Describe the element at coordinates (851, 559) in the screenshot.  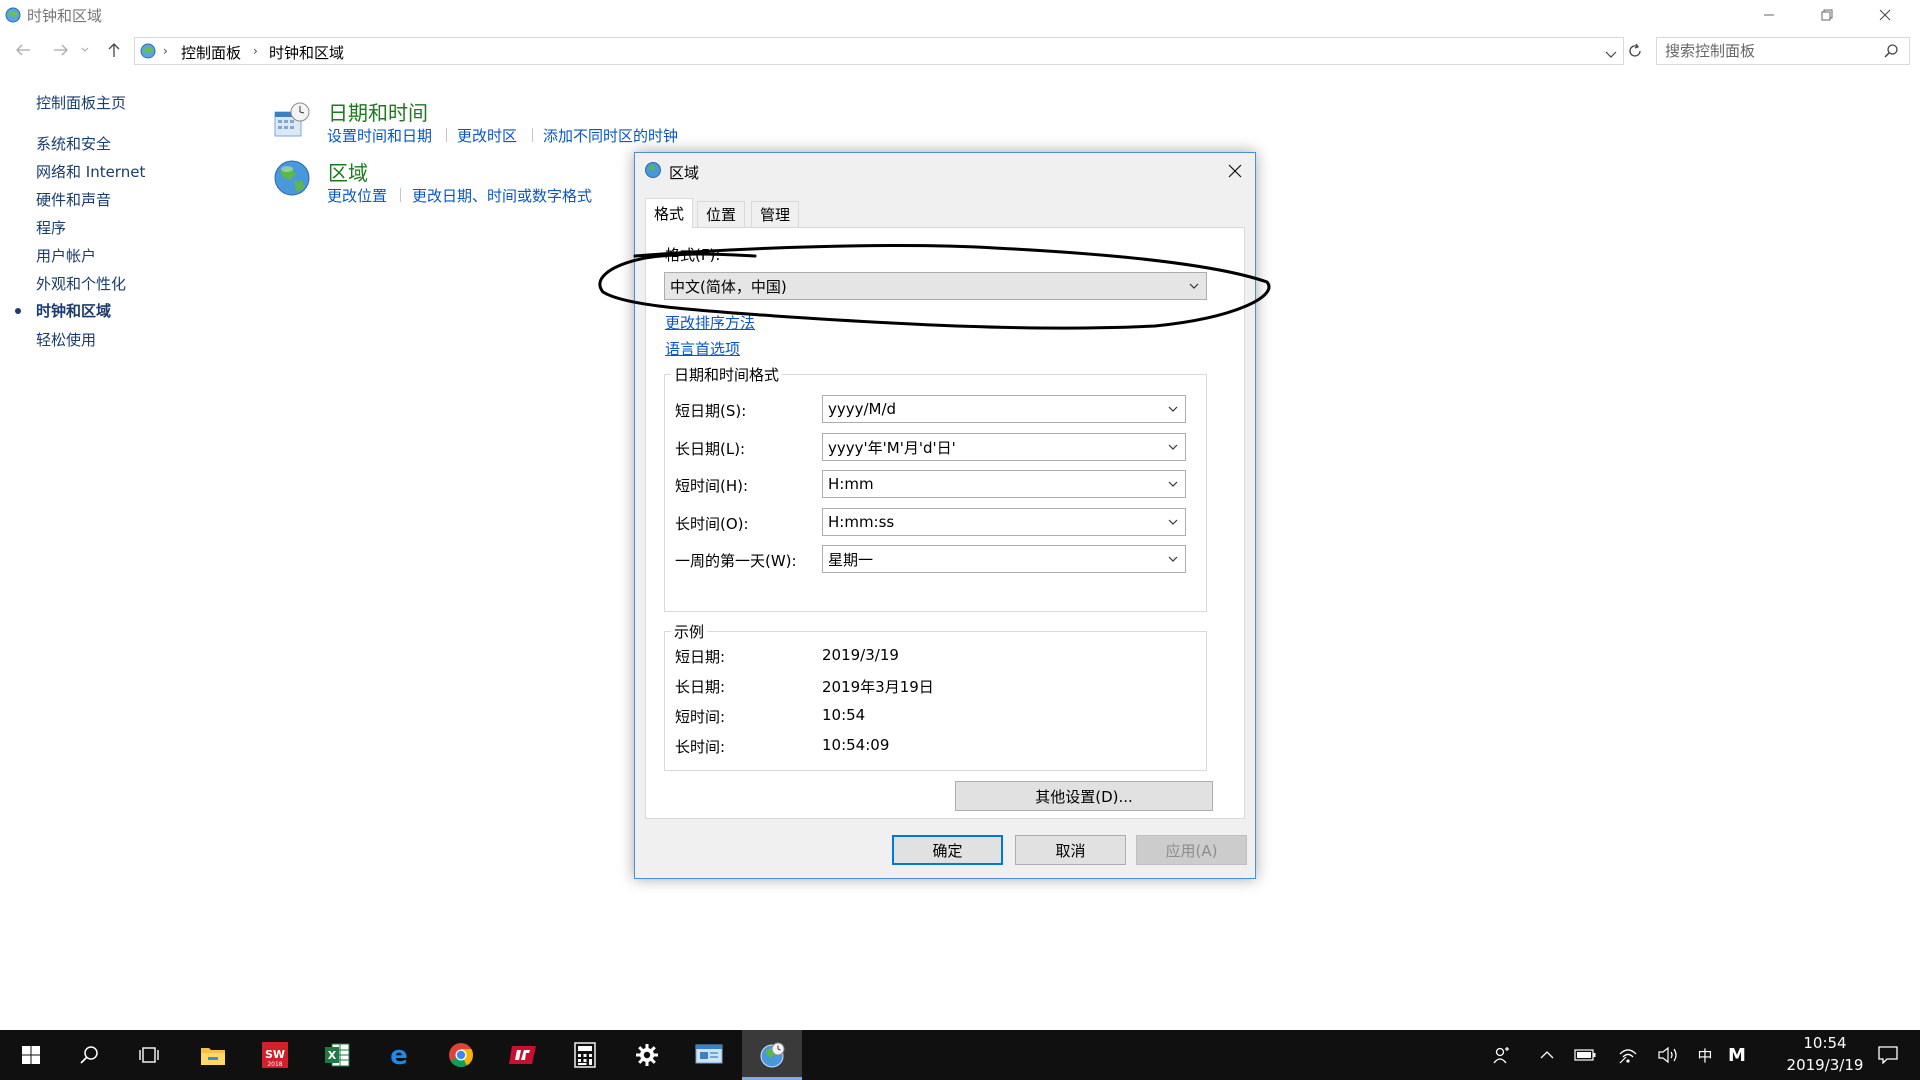
I see `first-day-of-week-value: 星期一` at that location.